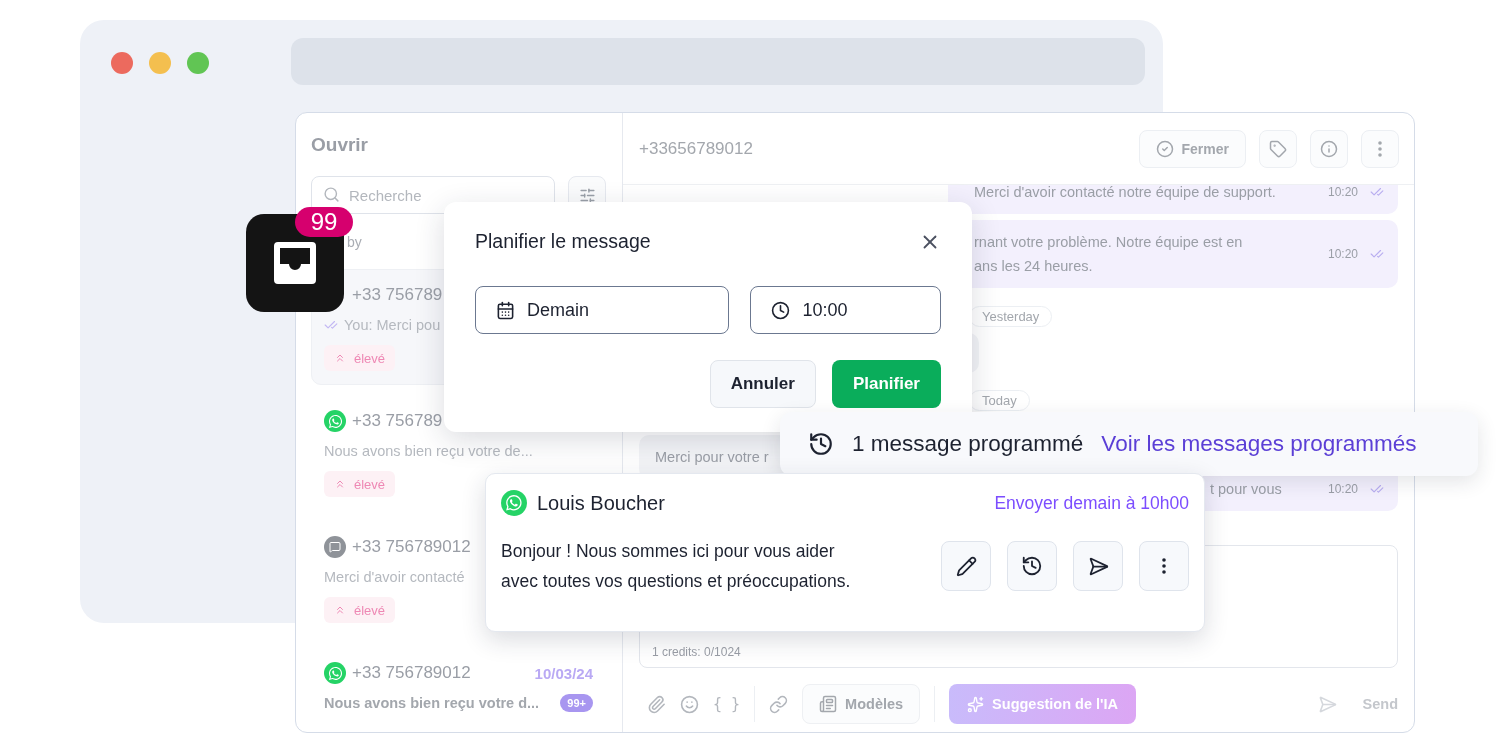 This screenshot has height=754, width=1496. Describe the element at coordinates (1011, 316) in the screenshot. I see `date-separator: Yesterday` at that location.